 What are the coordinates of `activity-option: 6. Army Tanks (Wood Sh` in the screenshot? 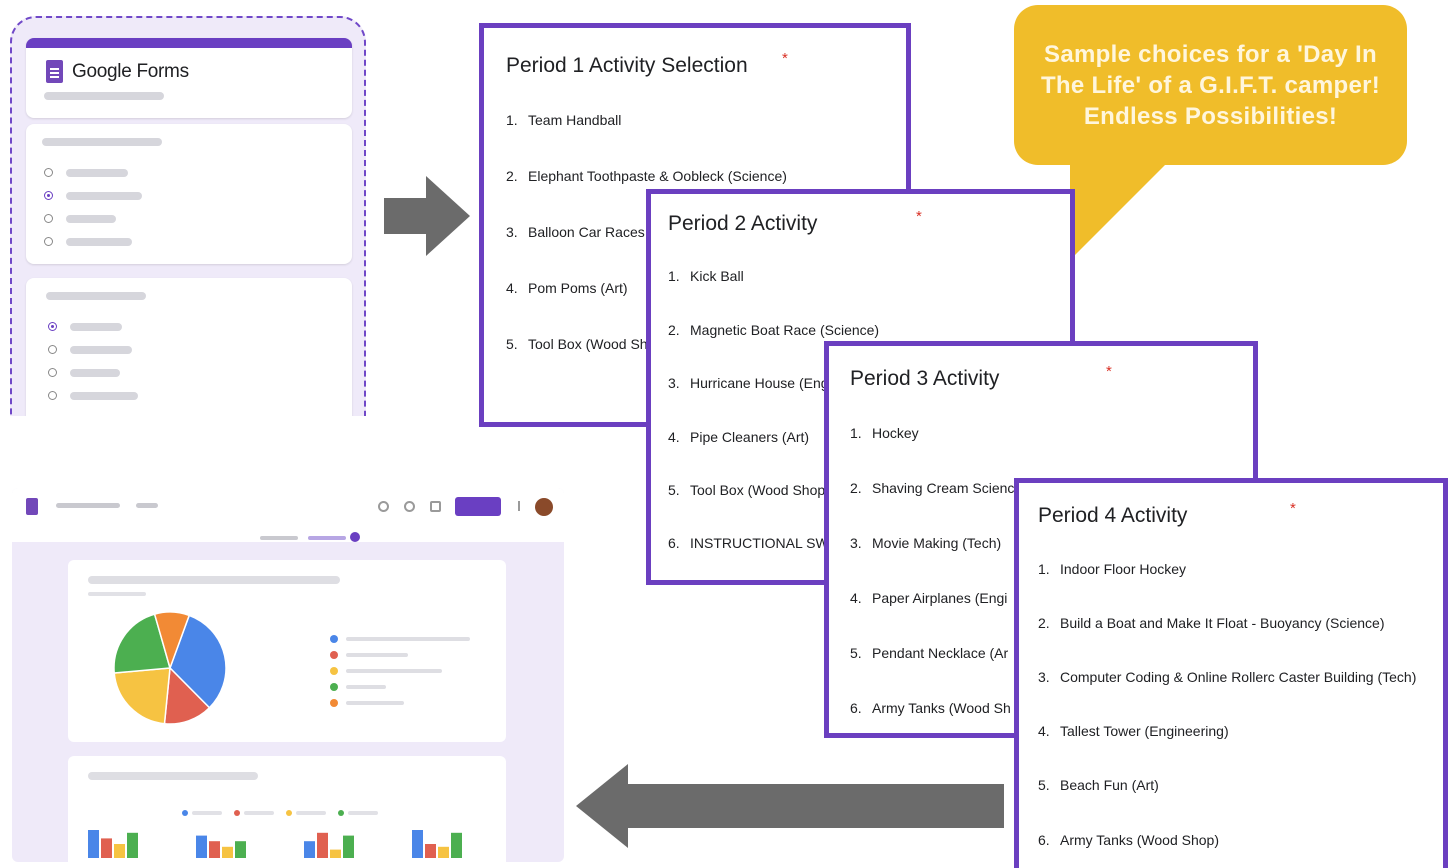 It's located at (930, 708).